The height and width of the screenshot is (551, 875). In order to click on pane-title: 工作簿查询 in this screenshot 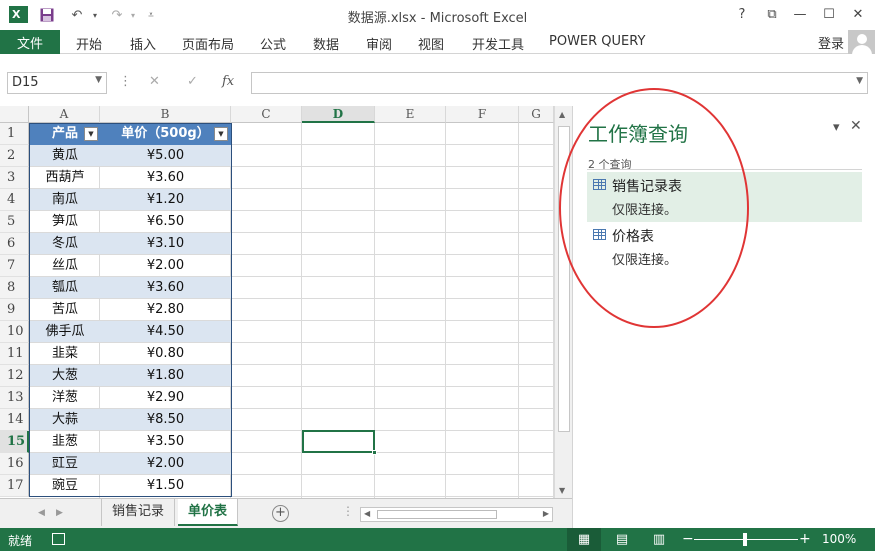, I will do `click(638, 134)`.